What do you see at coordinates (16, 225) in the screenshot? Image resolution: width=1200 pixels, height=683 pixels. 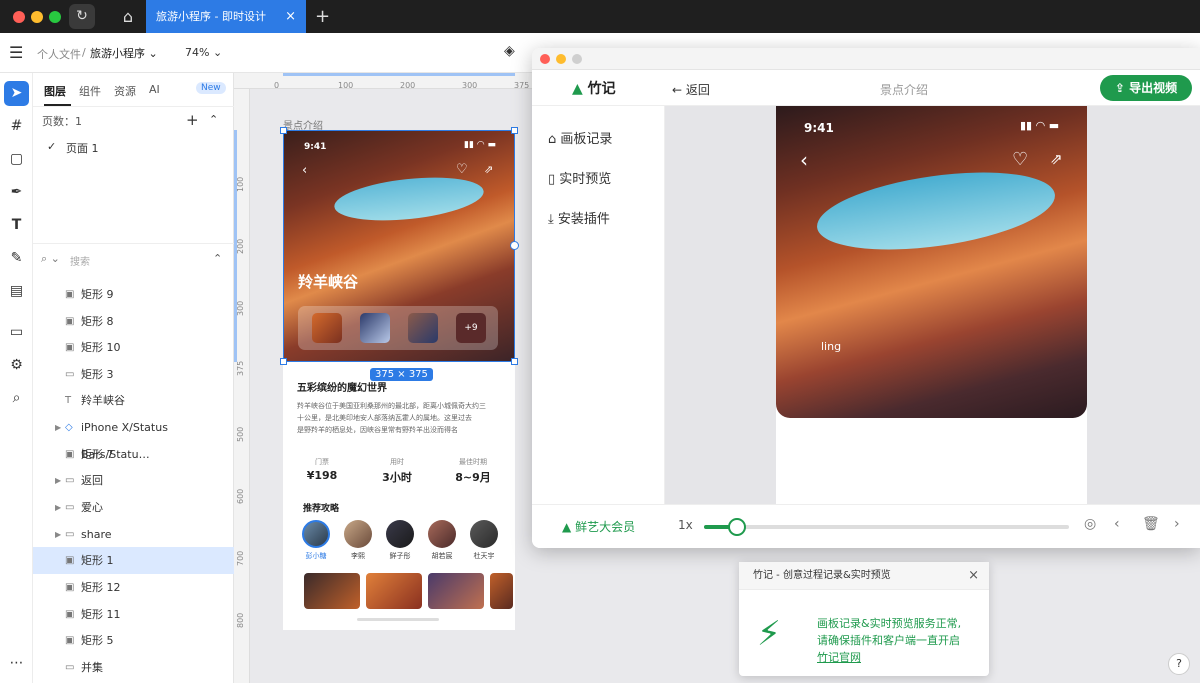 I see `text-tool-icon: T` at bounding box center [16, 225].